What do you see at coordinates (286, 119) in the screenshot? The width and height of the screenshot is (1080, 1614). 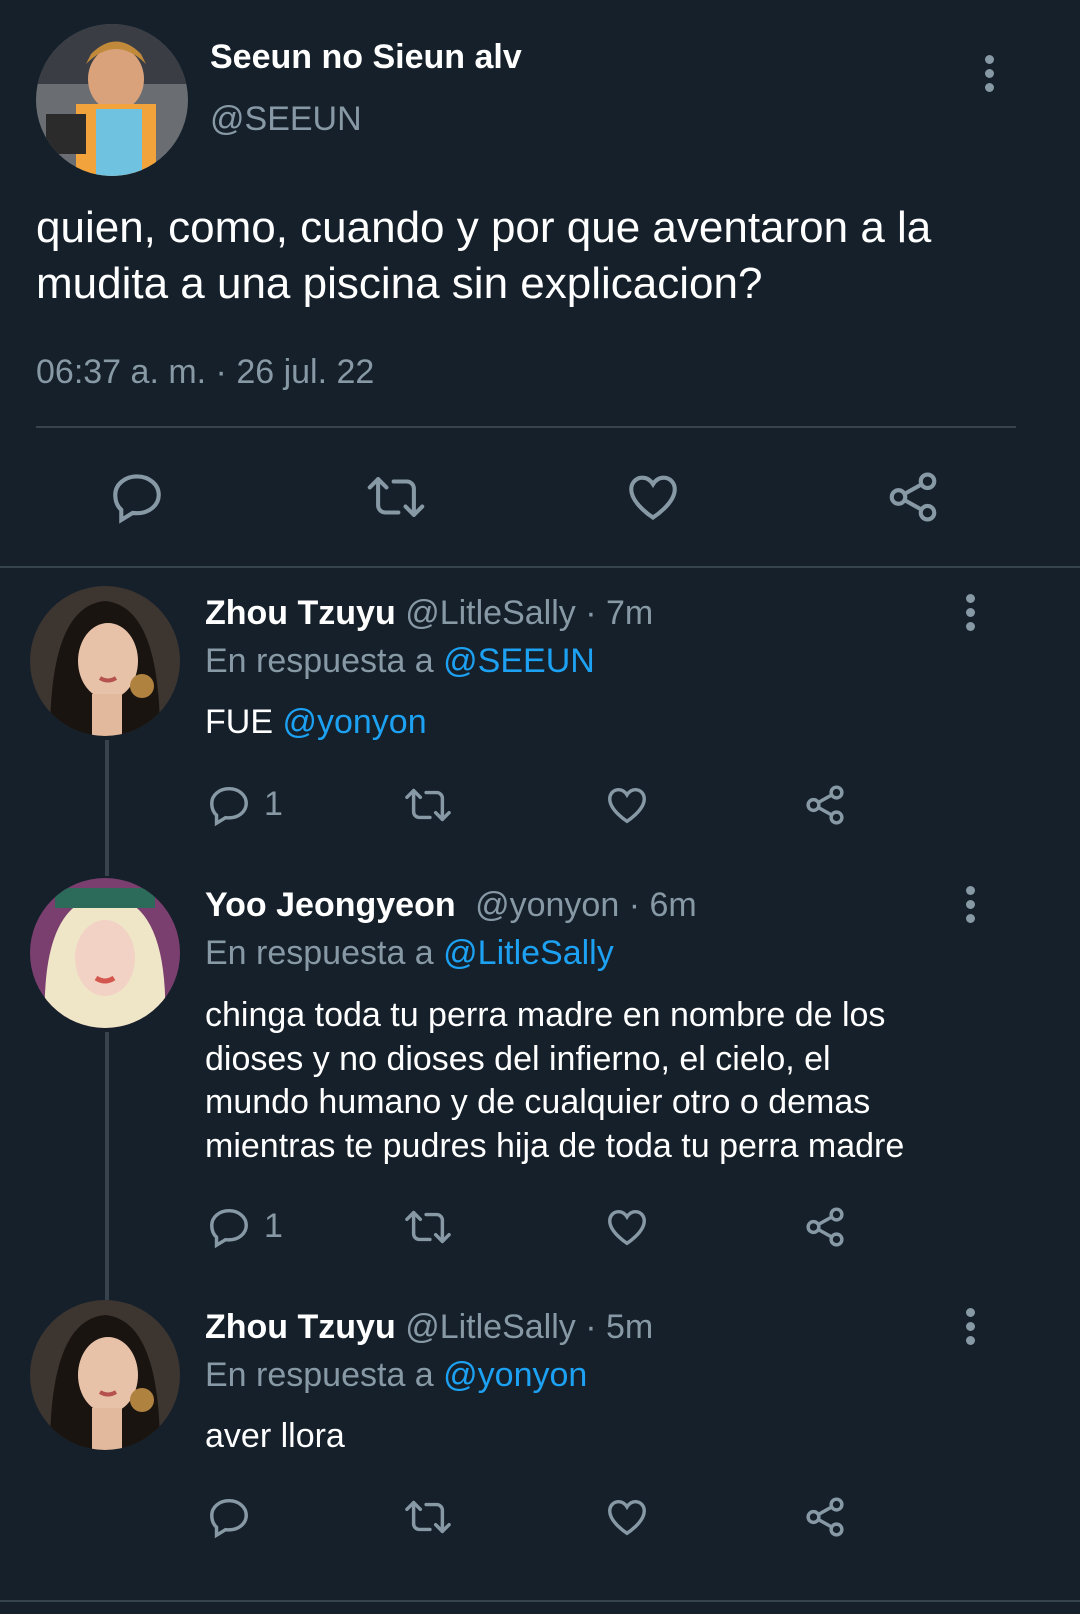 I see `author-handle: @SEEUN` at bounding box center [286, 119].